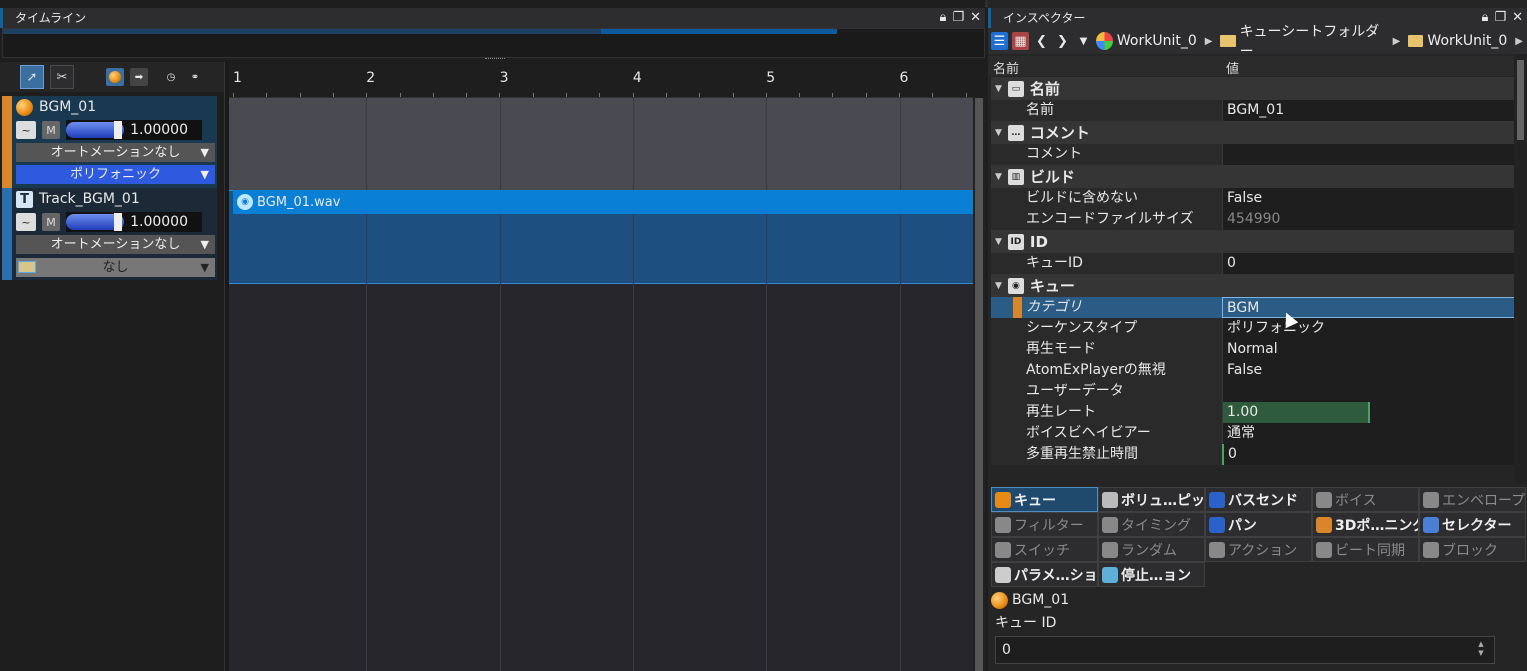  Describe the element at coordinates (1044, 499) in the screenshot. I see `tab-0-0: キュー` at that location.